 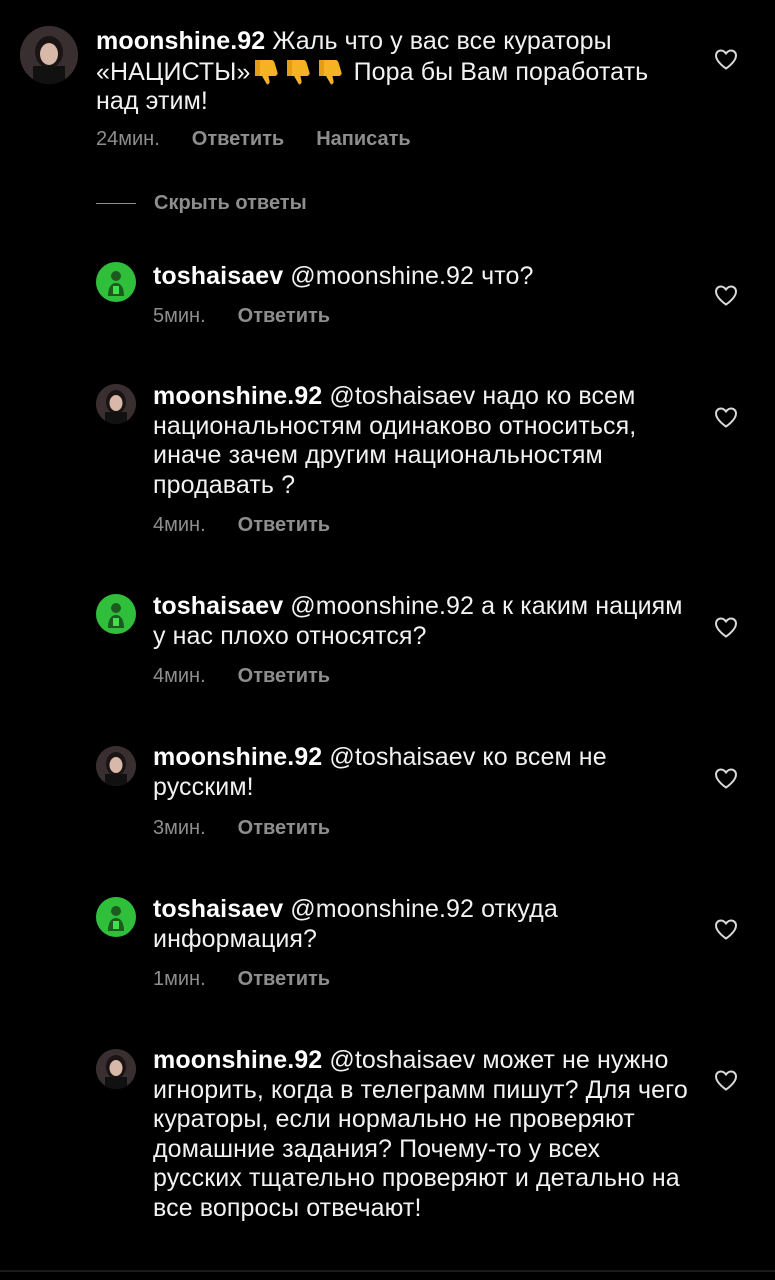 I want to click on timestamp: 1мин., so click(x=179, y=979).